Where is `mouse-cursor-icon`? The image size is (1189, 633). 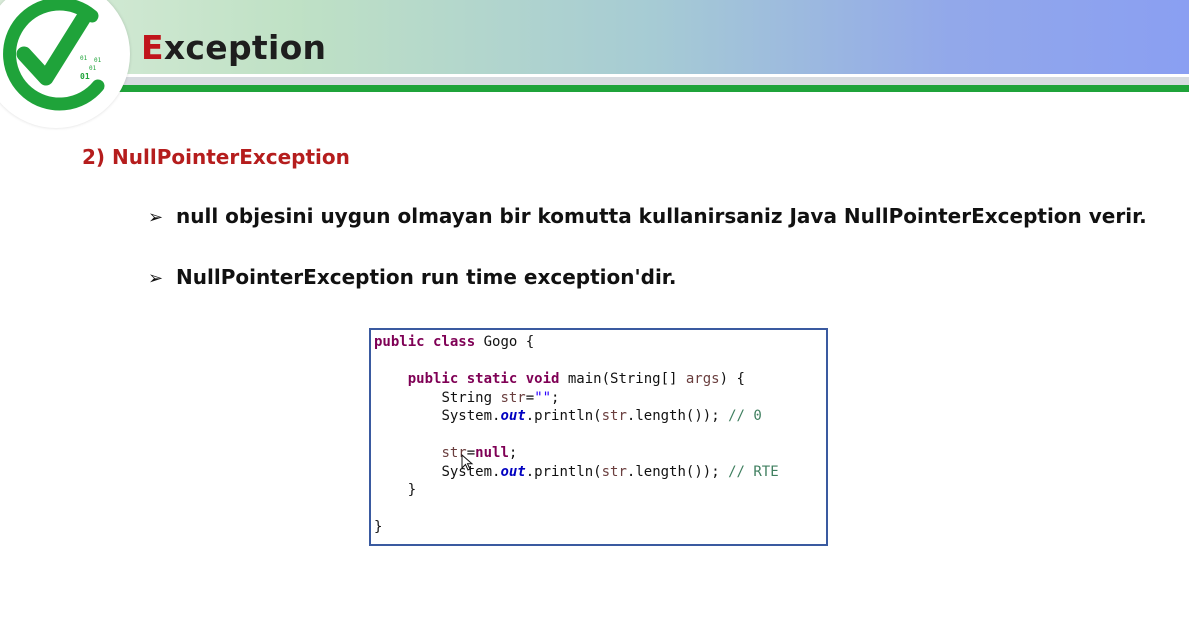 mouse-cursor-icon is located at coordinates (467, 462).